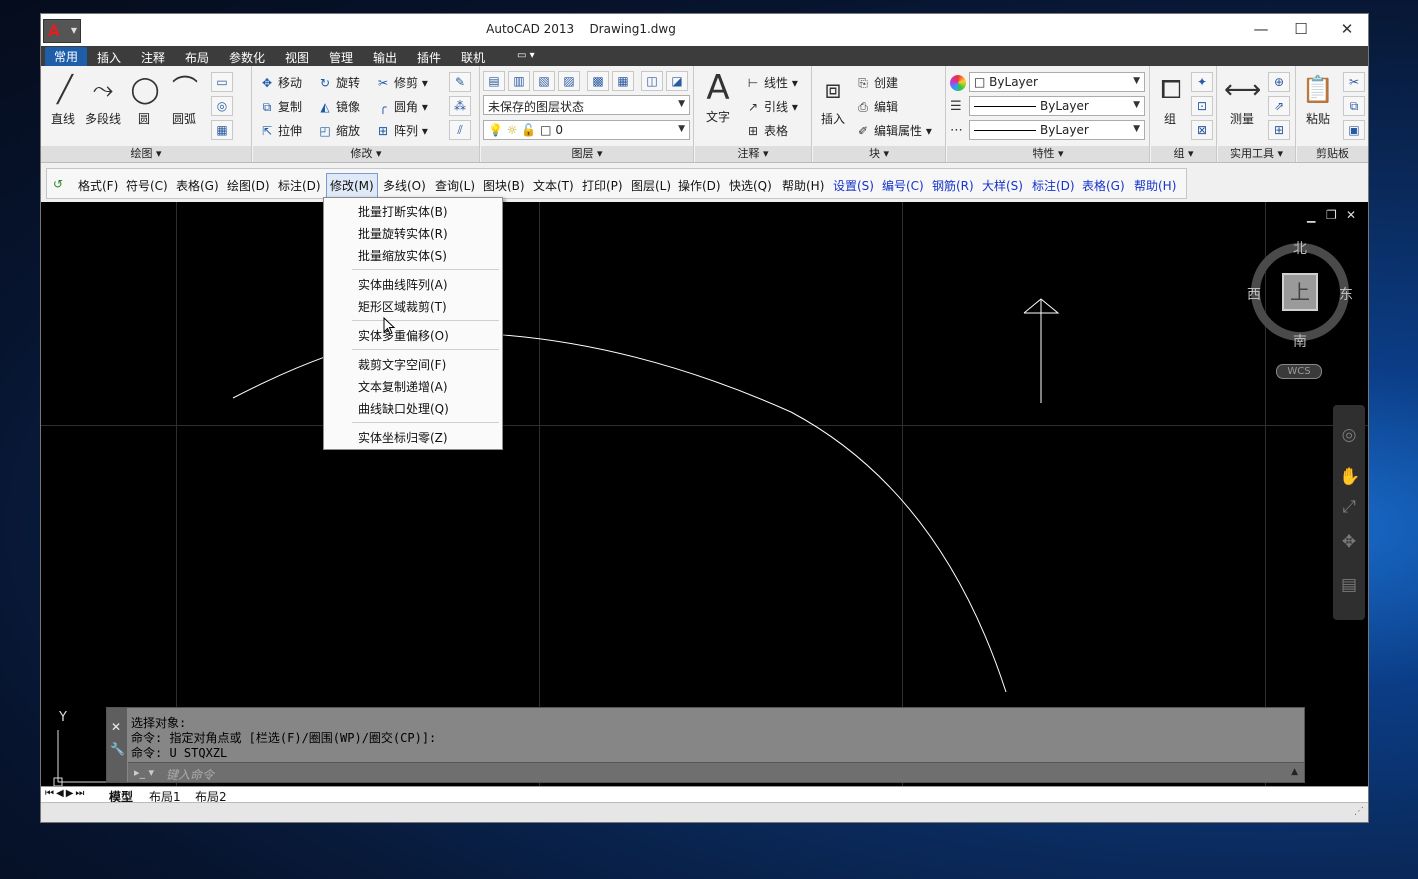  I want to click on layer-off-icon: ▦, so click(623, 81).